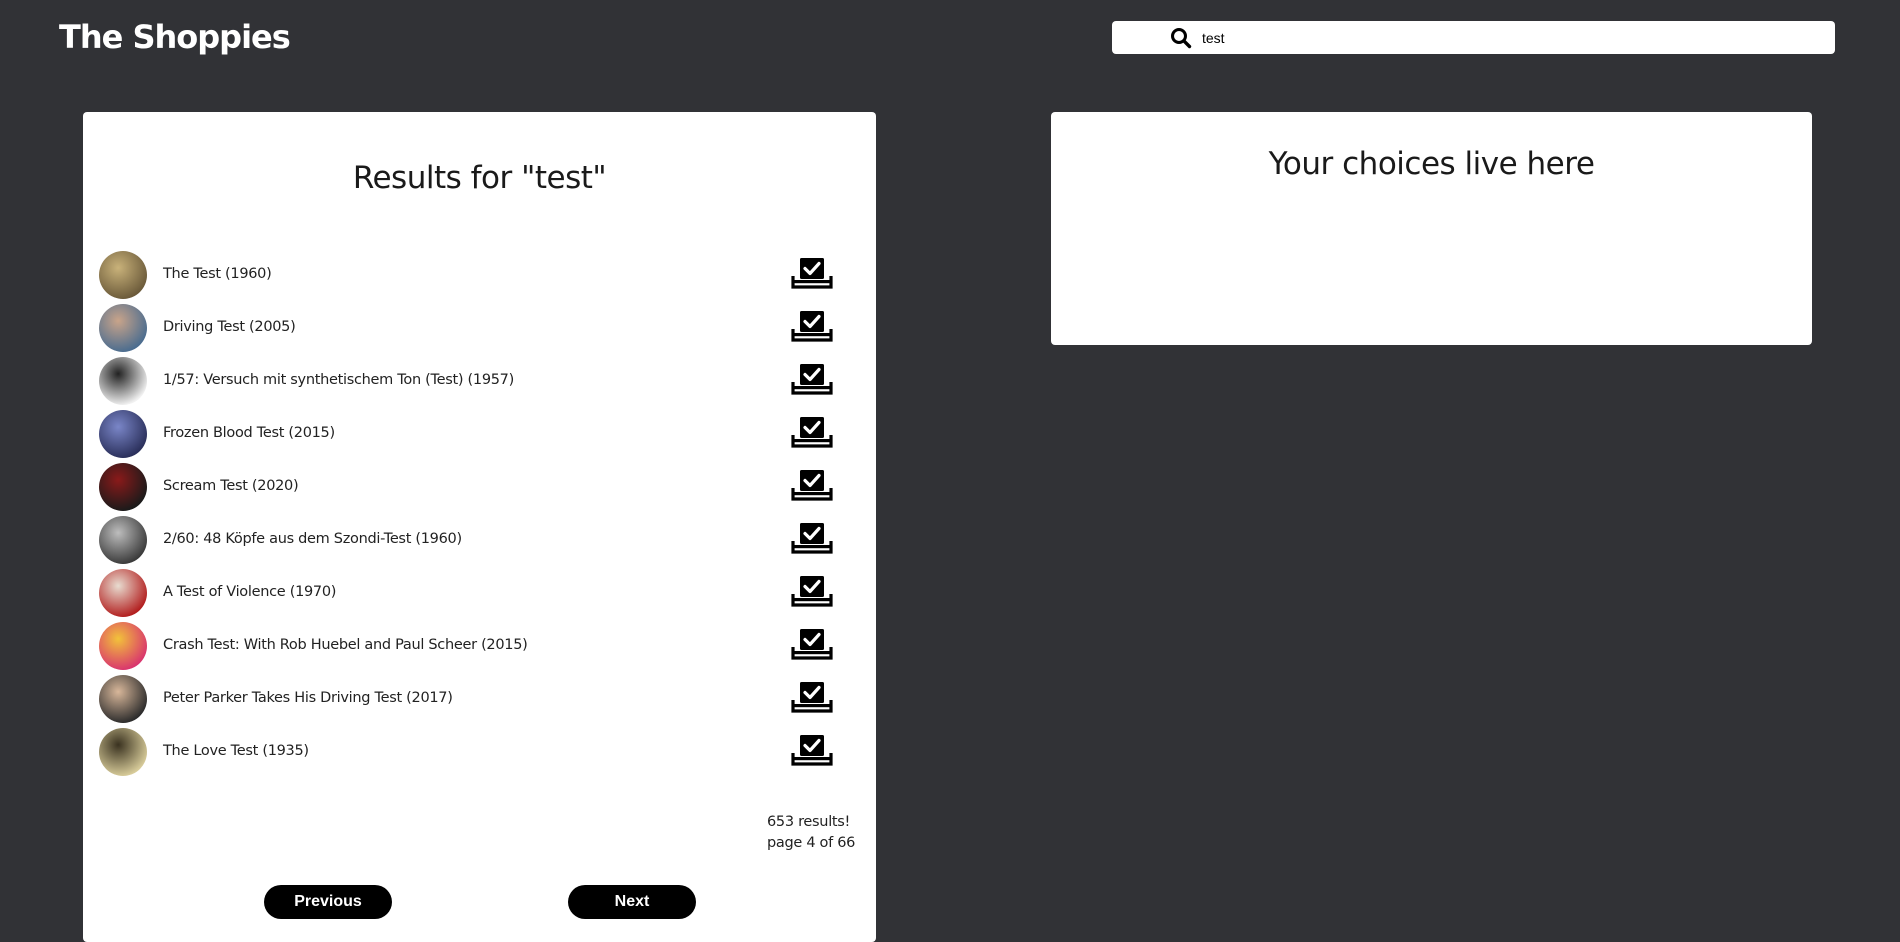  What do you see at coordinates (249, 433) in the screenshot?
I see `result-title: Frozen Blood Test (2015)` at bounding box center [249, 433].